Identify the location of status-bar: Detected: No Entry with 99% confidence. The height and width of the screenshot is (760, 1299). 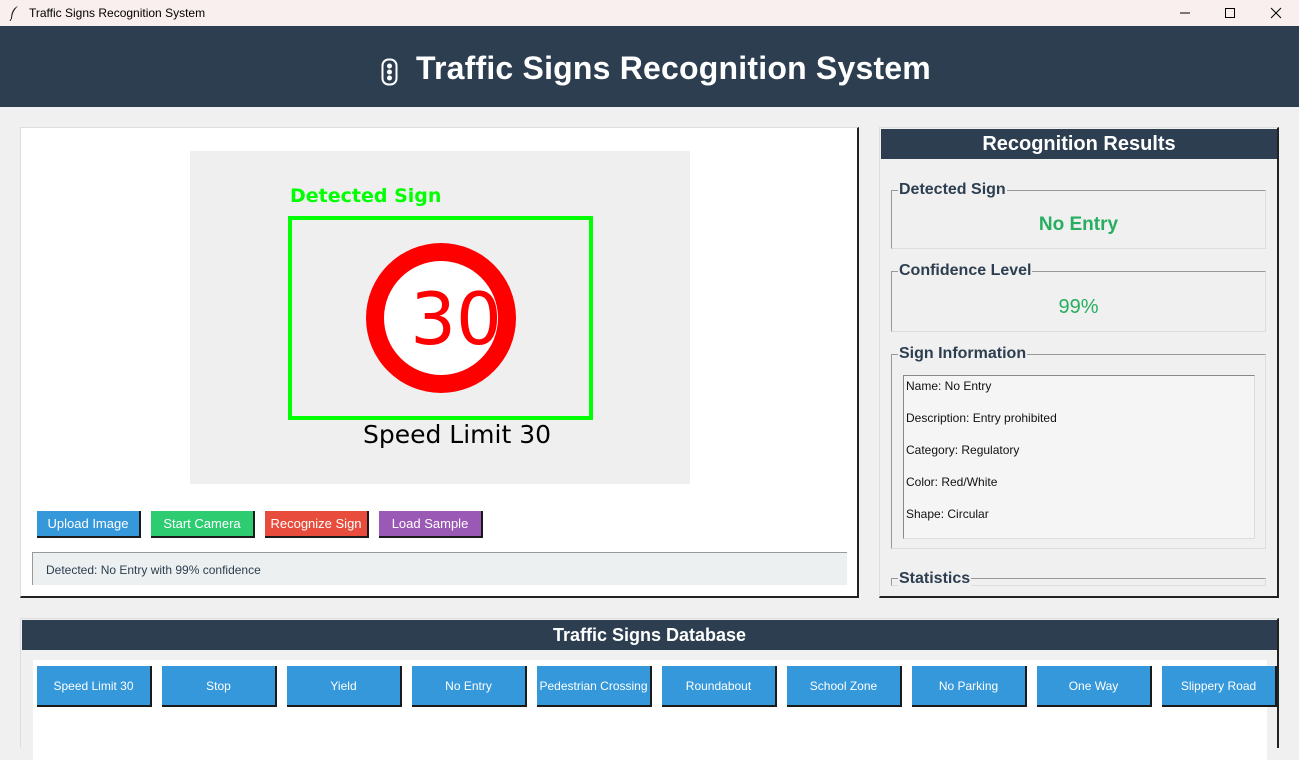
(439, 568).